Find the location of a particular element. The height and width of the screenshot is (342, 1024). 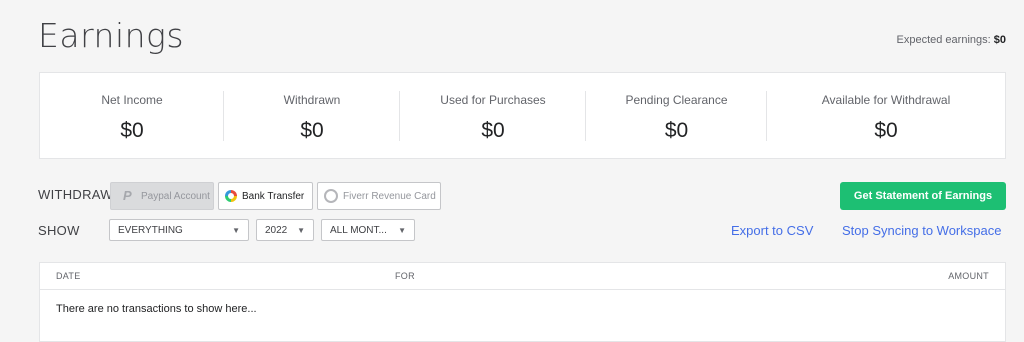

stat-label: Pending Clearance is located at coordinates (676, 100).